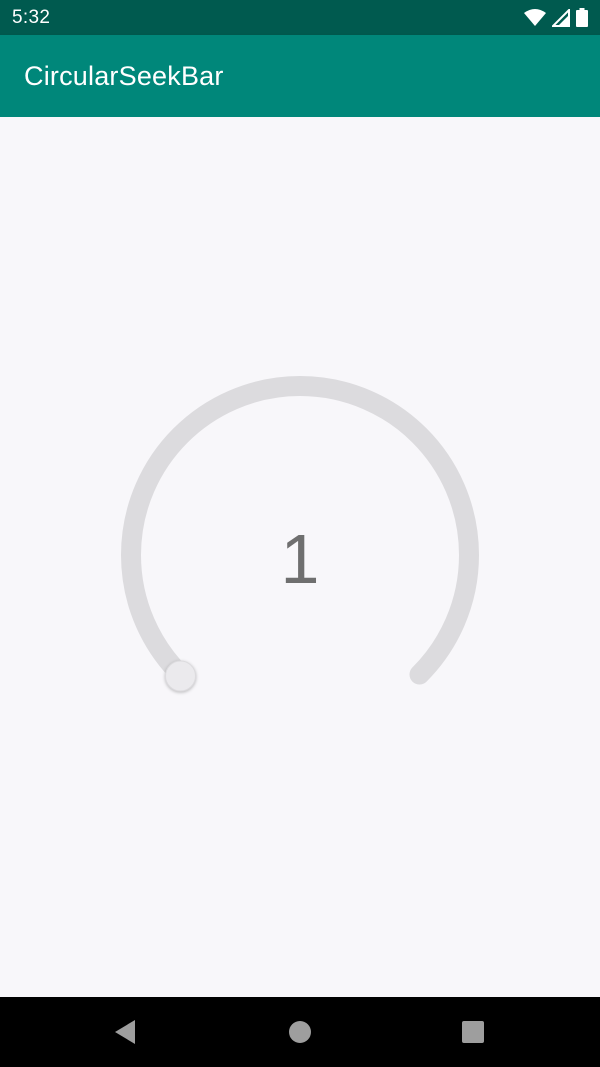 This screenshot has height=1067, width=600. Describe the element at coordinates (300, 17) in the screenshot. I see `status-bar: 5:32` at that location.